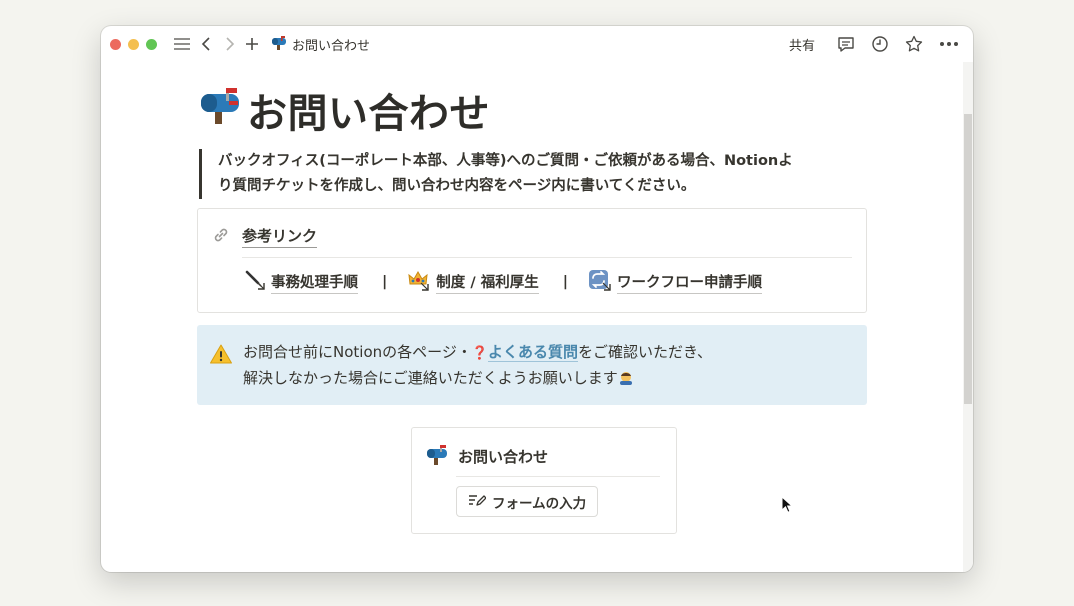 This screenshot has height=606, width=1074. Describe the element at coordinates (457, 186) in the screenshot. I see `quote-line-2: り質問チケットを作成し、問い合わせ内容をページ内に書いてください。` at that location.